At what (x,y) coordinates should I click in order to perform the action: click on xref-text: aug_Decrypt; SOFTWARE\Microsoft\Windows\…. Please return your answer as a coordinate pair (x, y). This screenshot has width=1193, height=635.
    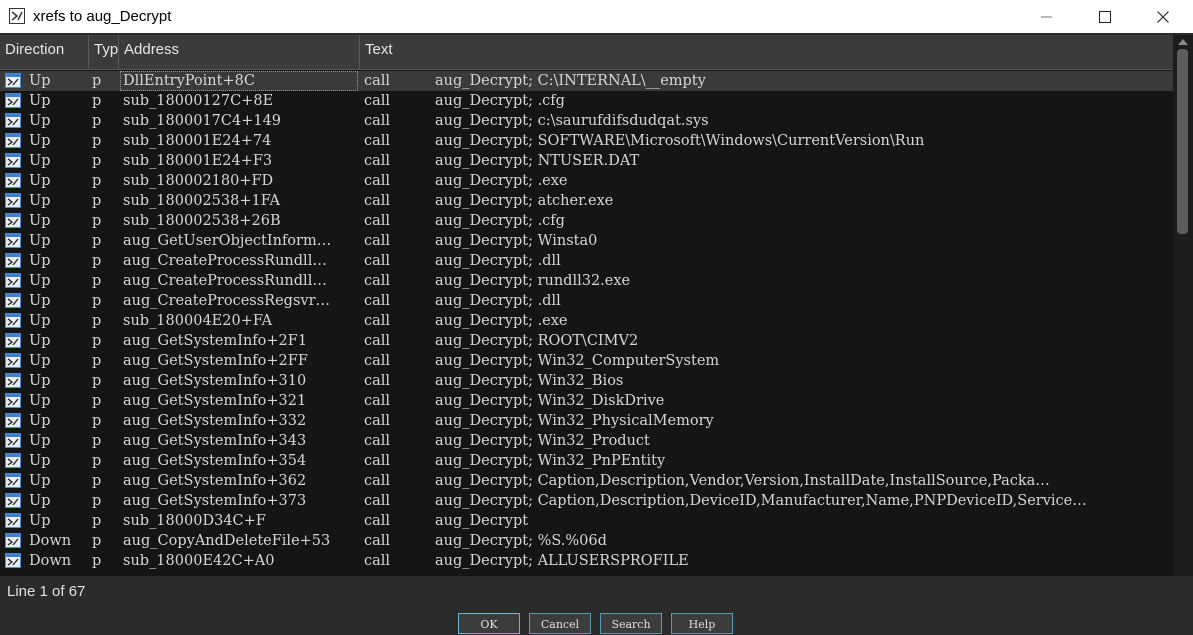
    Looking at the image, I should click on (680, 141).